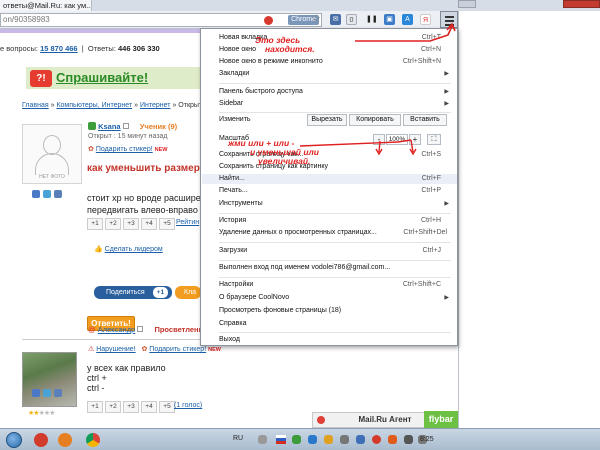  What do you see at coordinates (281, 439) in the screenshot?
I see `flag-icon` at bounding box center [281, 439].